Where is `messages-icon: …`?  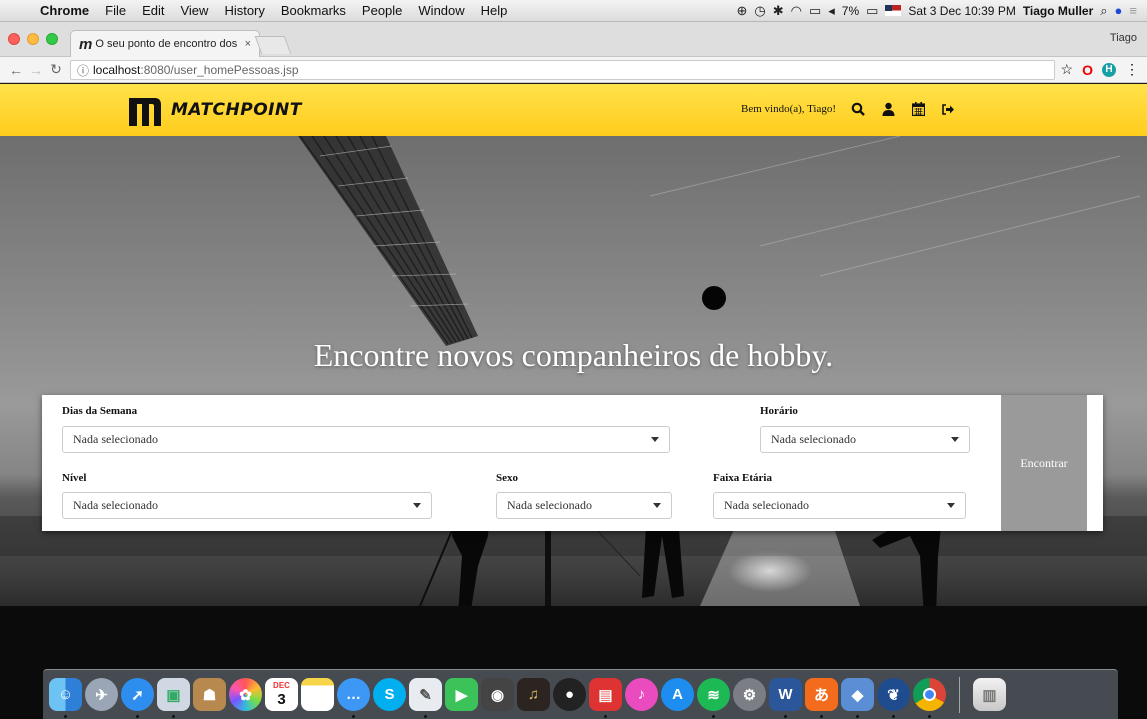 messages-icon: … is located at coordinates (353, 698).